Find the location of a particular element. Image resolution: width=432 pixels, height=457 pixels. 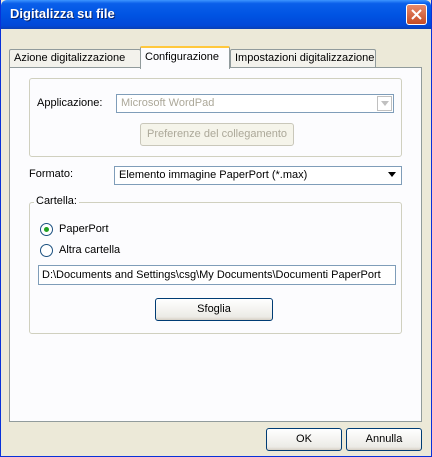

tab-label: Azione digitalizzazione is located at coordinates (70, 58).